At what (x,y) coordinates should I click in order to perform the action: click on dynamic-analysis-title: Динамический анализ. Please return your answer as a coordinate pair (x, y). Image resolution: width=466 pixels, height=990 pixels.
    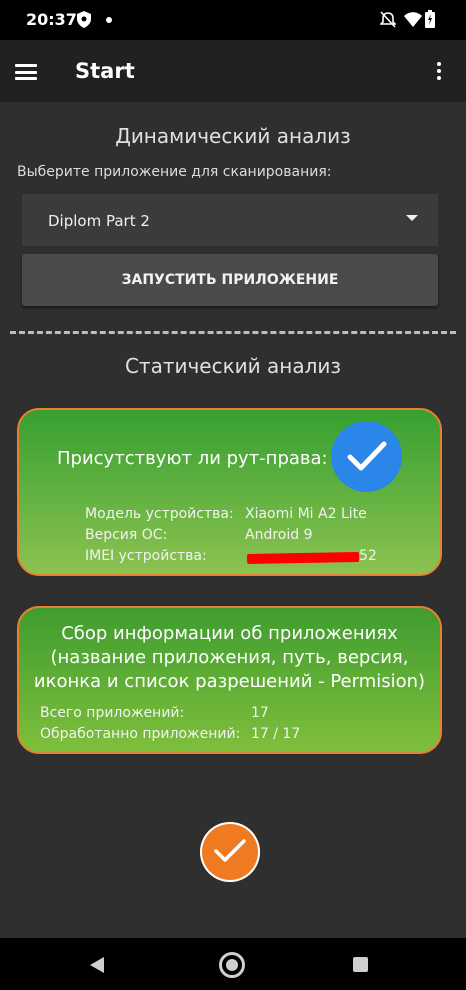
    Looking at the image, I should click on (233, 136).